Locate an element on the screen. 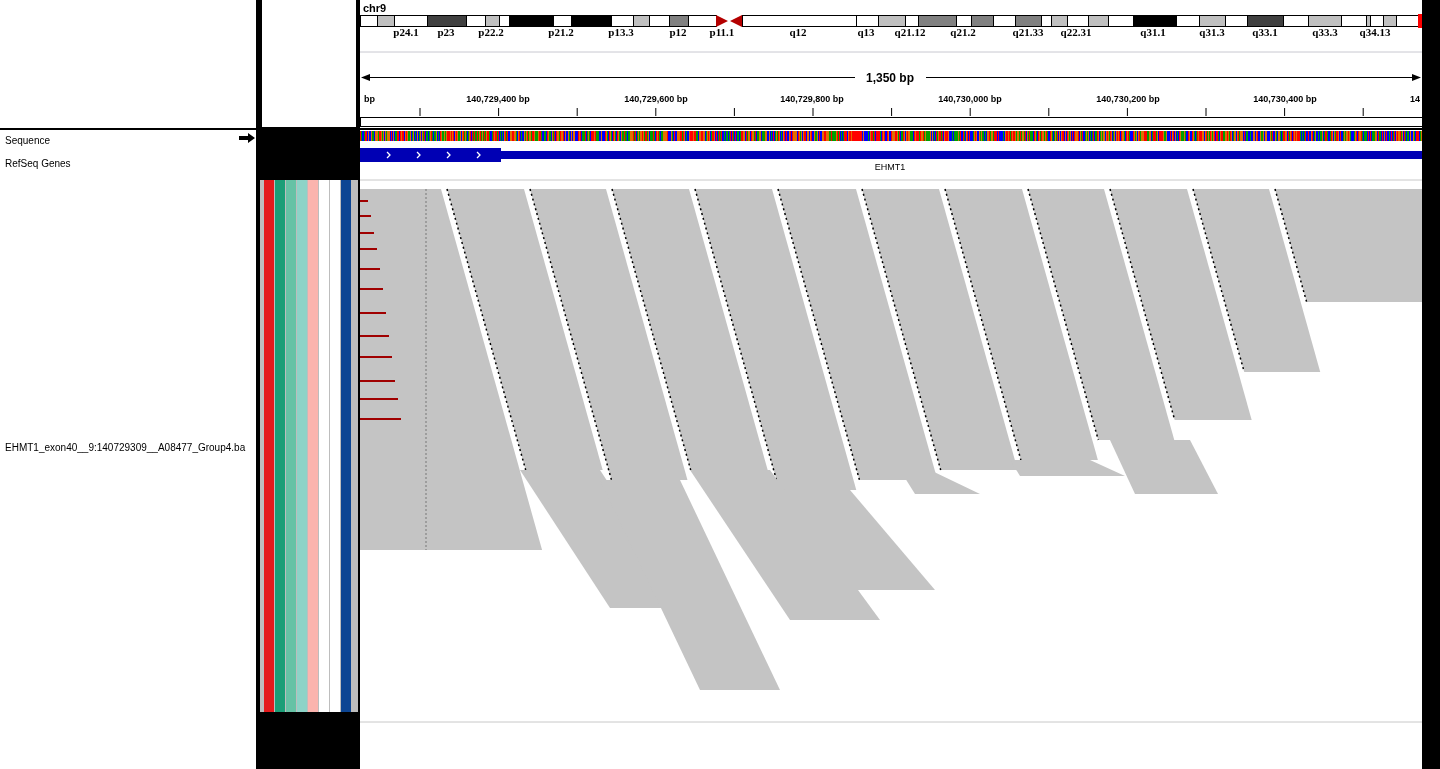  band-label: q22.31 is located at coordinates (1076, 32).